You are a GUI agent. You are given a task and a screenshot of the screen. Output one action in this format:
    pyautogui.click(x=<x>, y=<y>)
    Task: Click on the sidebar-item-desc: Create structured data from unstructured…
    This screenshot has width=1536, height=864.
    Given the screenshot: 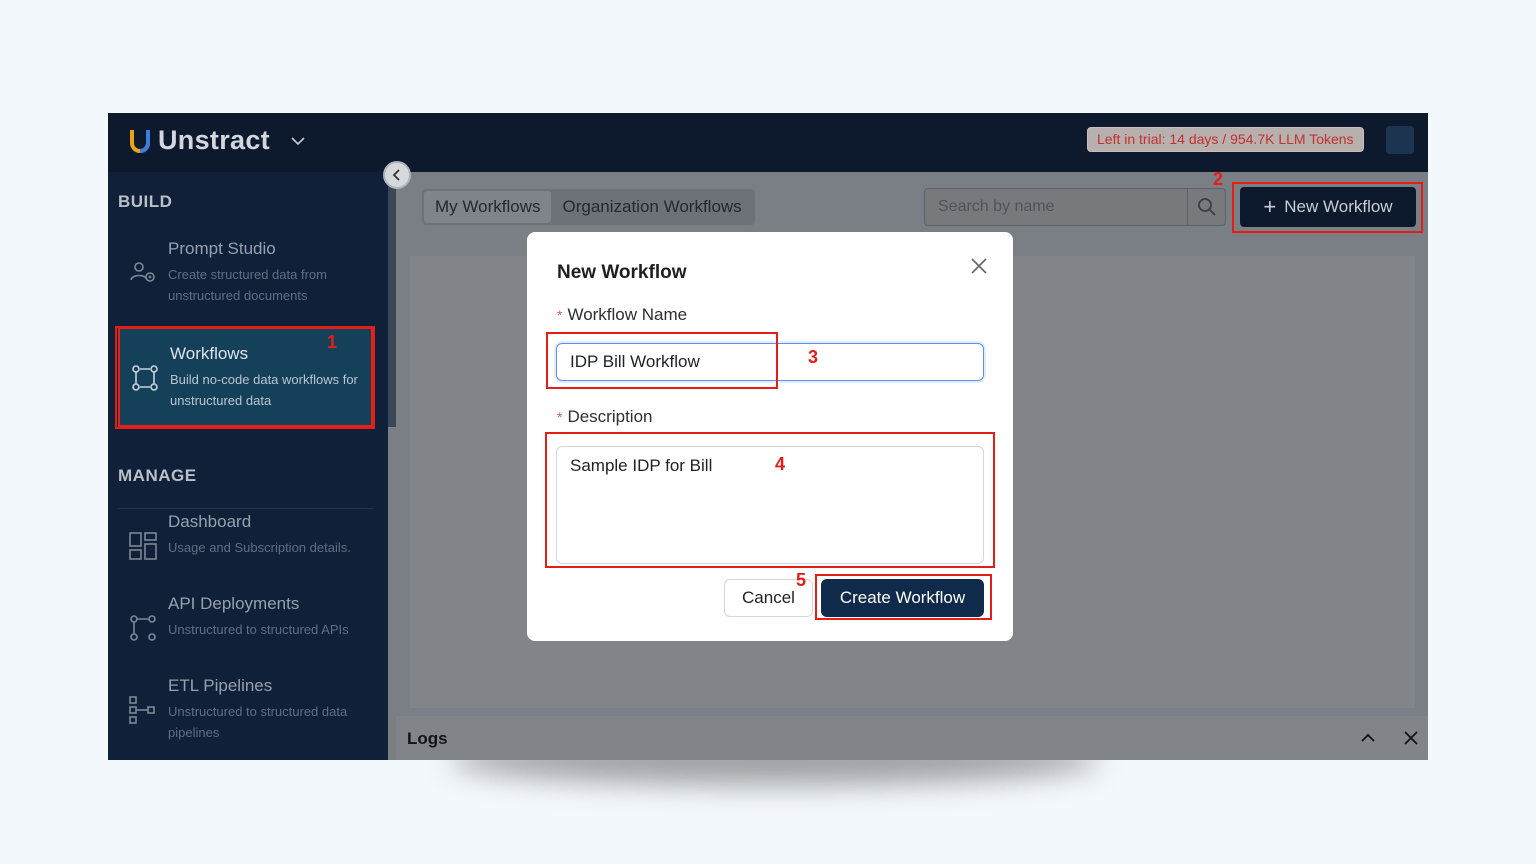 What is the action you would take?
    pyautogui.click(x=247, y=285)
    